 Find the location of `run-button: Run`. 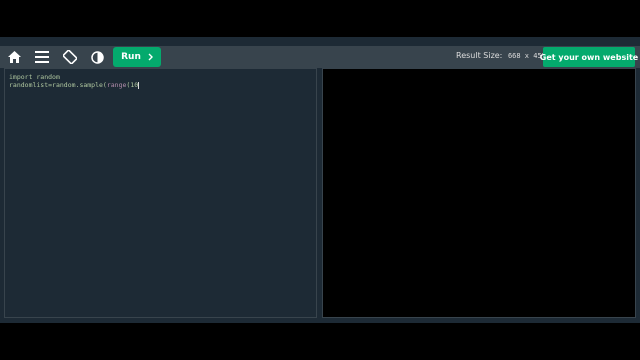

run-button: Run is located at coordinates (137, 57).